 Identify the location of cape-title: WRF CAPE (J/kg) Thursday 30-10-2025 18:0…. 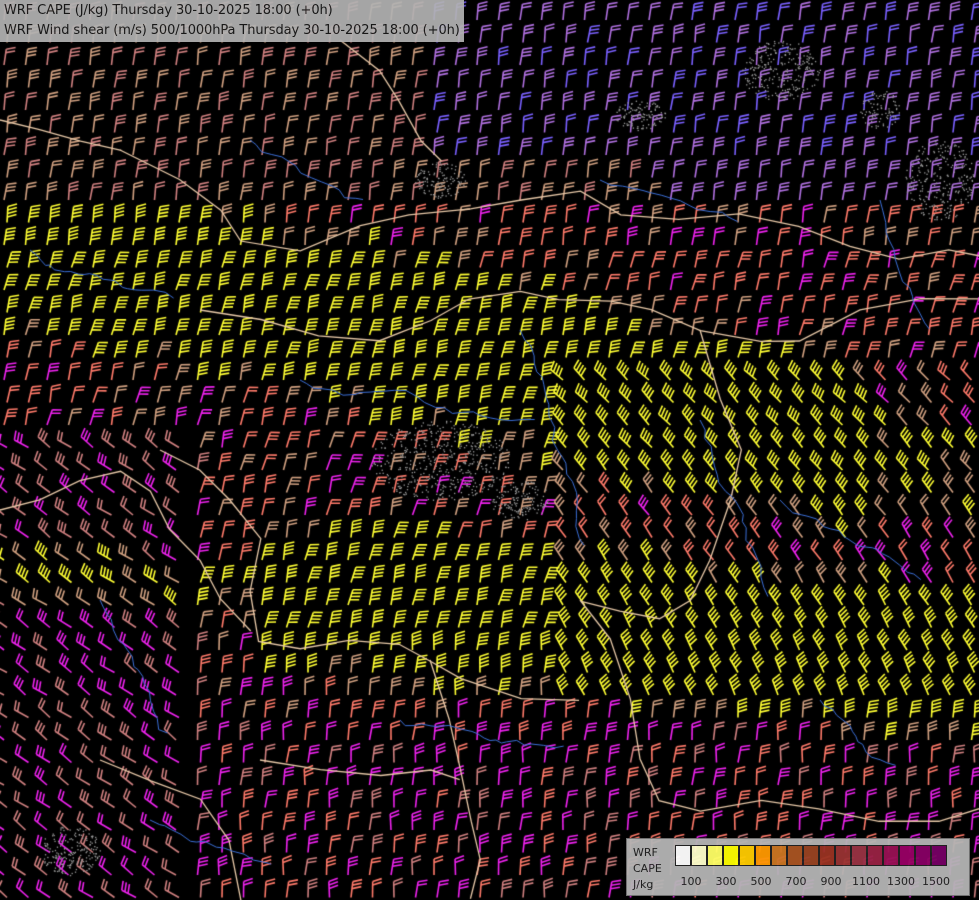
(168, 10).